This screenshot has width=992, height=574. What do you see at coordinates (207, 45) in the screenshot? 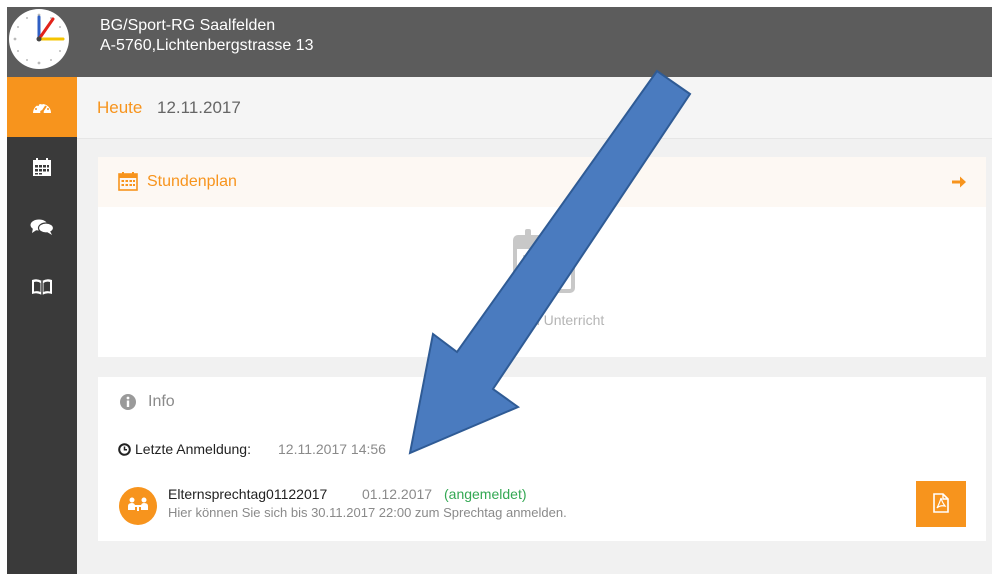
I see `school-address: A-5760,Lichtenbergstrasse 13` at bounding box center [207, 45].